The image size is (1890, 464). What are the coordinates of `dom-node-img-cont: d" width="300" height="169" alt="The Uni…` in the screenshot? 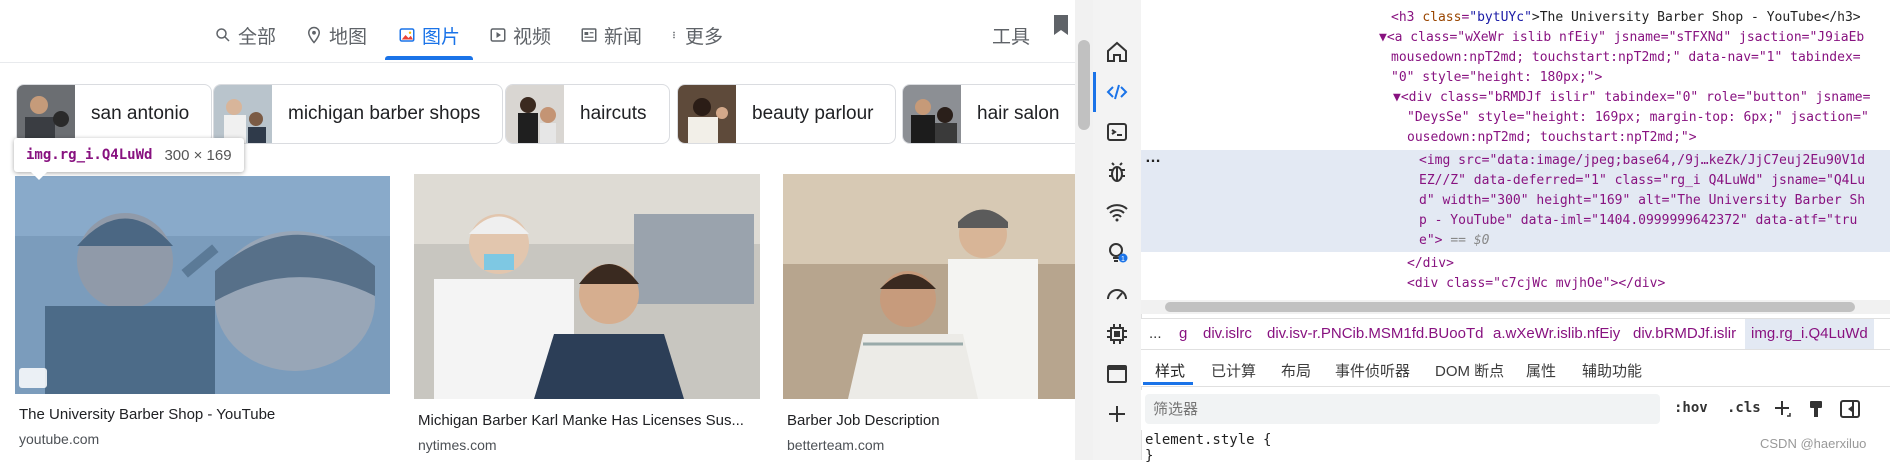 It's located at (1642, 200).